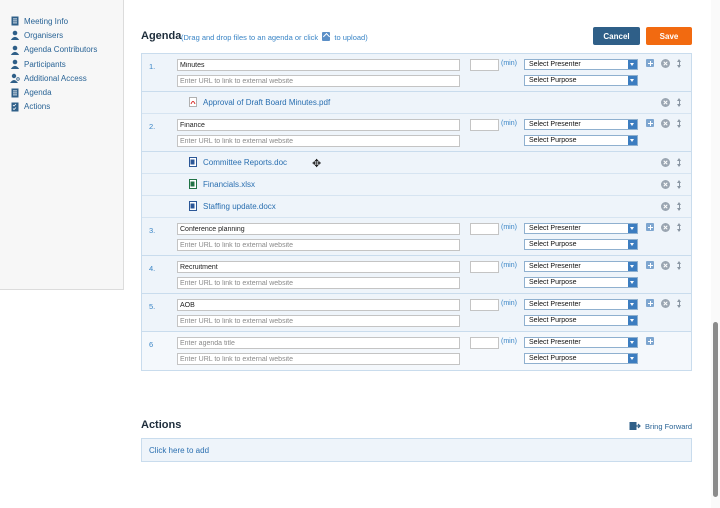 This screenshot has width=720, height=508. I want to click on attachment-link: Staffing update.docx, so click(232, 206).